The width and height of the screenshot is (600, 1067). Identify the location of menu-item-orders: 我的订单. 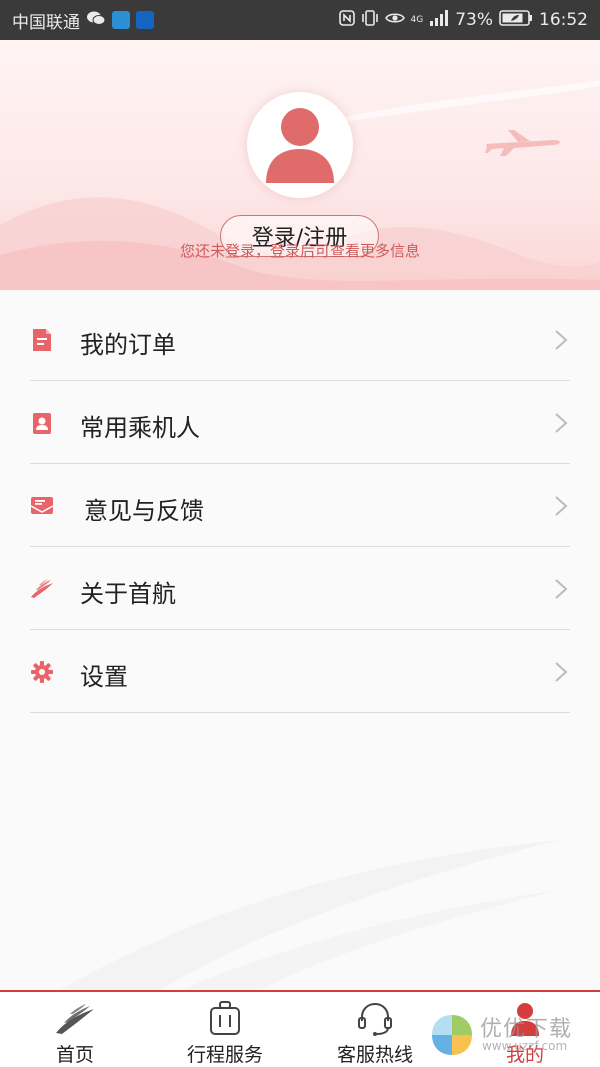
(300, 339).